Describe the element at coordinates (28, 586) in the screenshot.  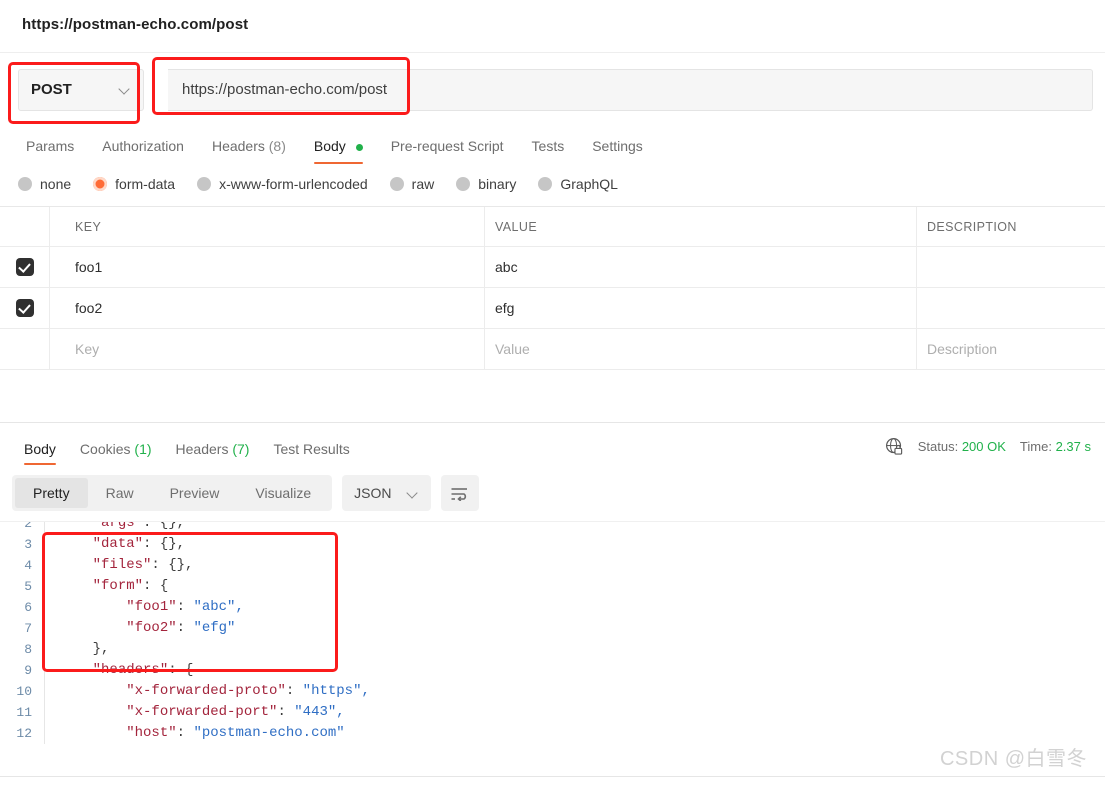
I see `line-number: 5` at that location.